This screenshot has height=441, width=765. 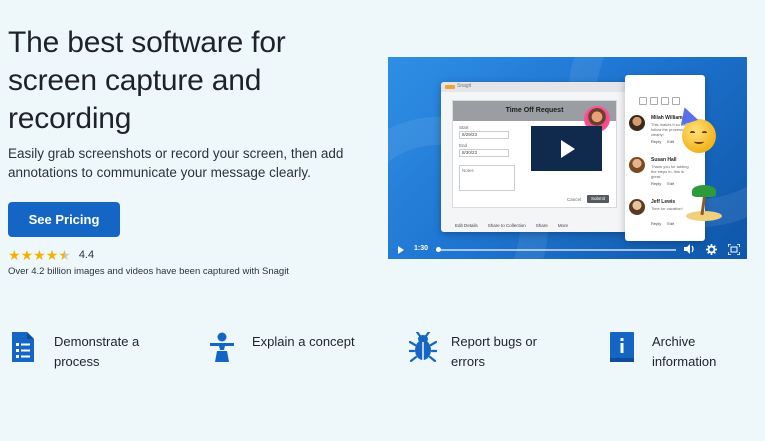 I want to click on end-label: End, so click(x=463, y=145).